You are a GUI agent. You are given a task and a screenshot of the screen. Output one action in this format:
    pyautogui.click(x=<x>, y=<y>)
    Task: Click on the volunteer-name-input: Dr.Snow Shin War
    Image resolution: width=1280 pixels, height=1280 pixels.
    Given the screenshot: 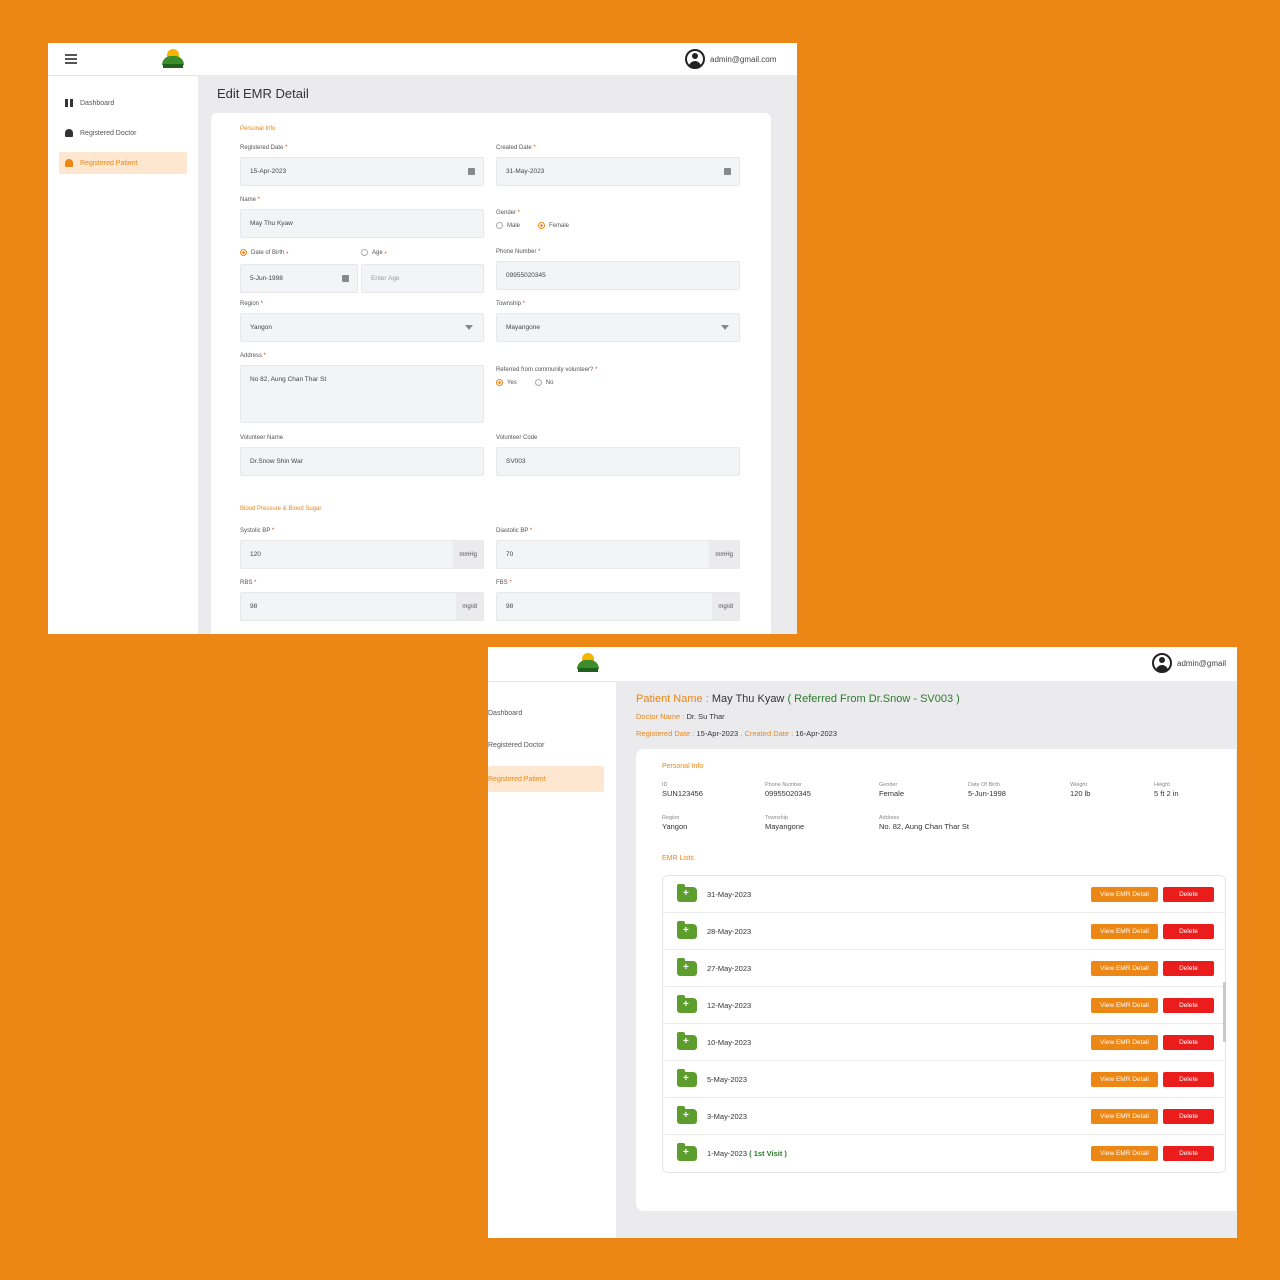 What is the action you would take?
    pyautogui.click(x=362, y=461)
    